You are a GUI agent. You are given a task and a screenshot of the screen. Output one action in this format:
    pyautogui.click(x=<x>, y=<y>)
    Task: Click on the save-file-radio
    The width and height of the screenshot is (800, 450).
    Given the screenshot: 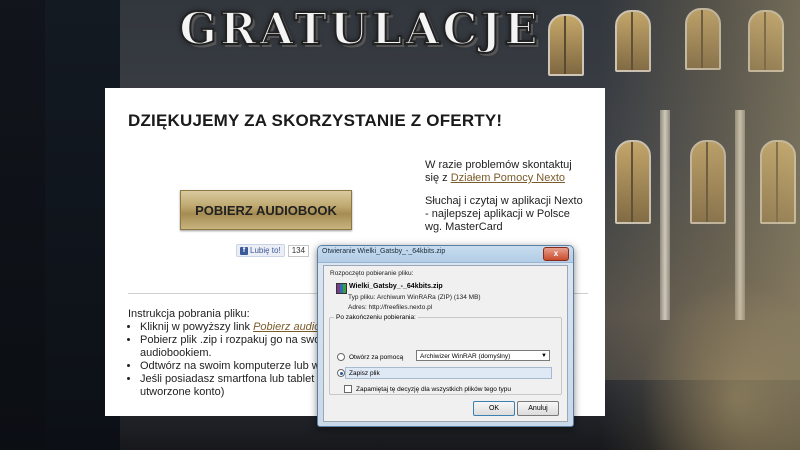 What is the action you would take?
    pyautogui.click(x=341, y=373)
    